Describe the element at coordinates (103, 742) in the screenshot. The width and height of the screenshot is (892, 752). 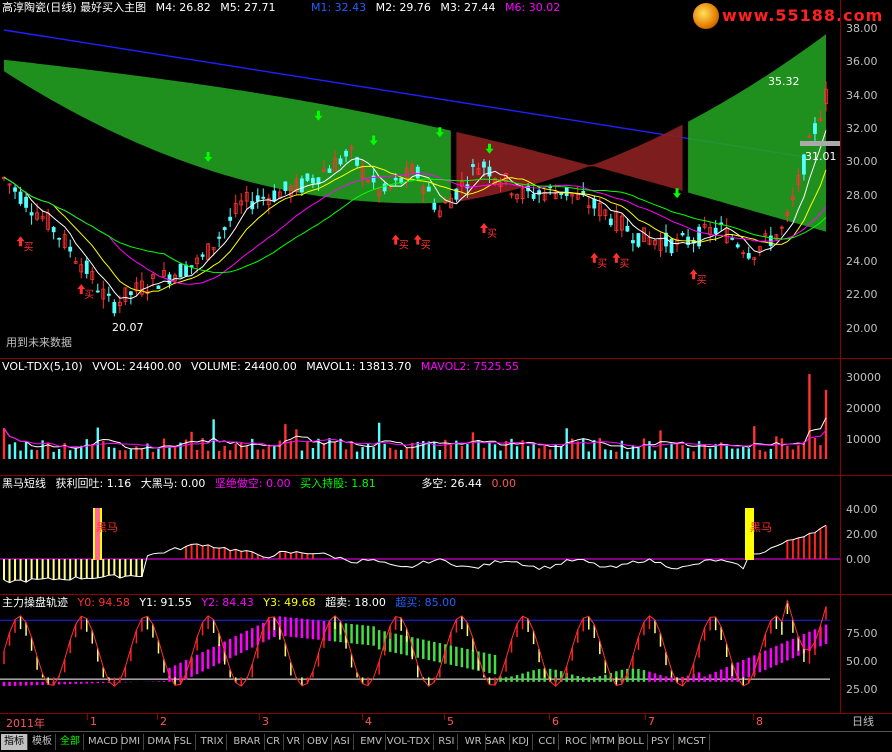
I see `tab-macd: MACD` at that location.